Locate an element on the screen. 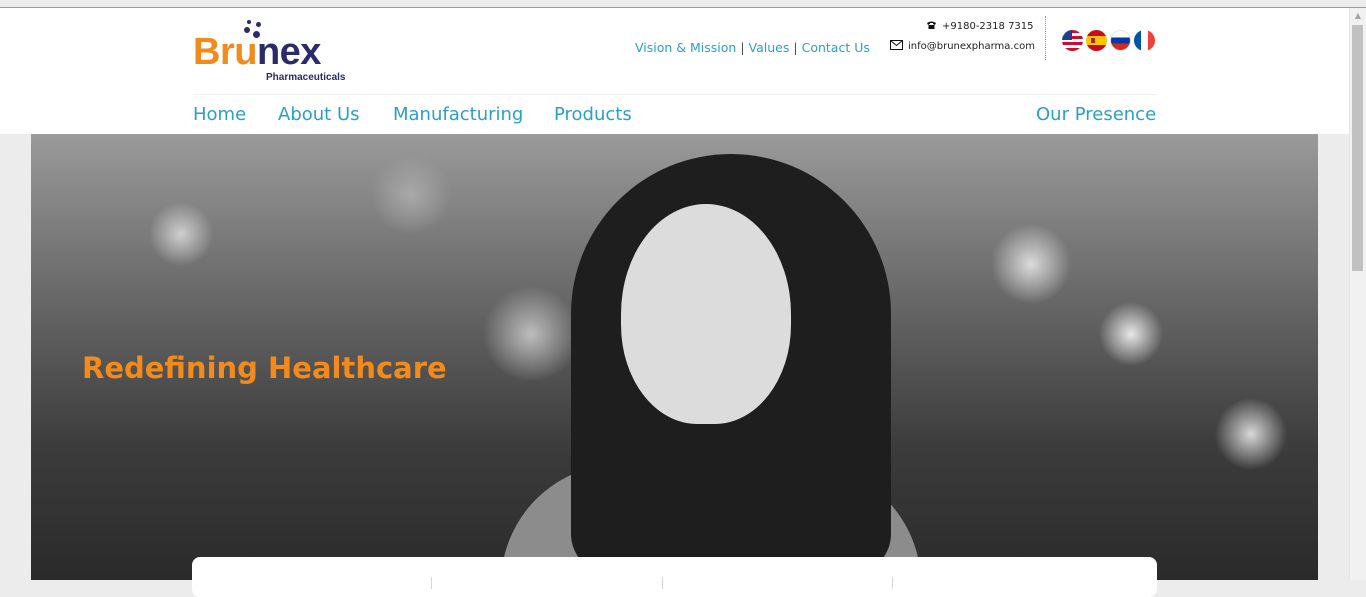  us-flag-icon is located at coordinates (1072, 40).